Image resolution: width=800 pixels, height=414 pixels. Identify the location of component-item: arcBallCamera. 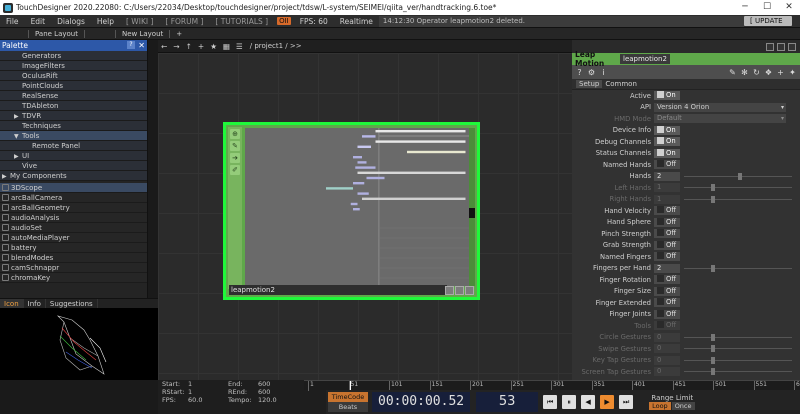
(73, 198).